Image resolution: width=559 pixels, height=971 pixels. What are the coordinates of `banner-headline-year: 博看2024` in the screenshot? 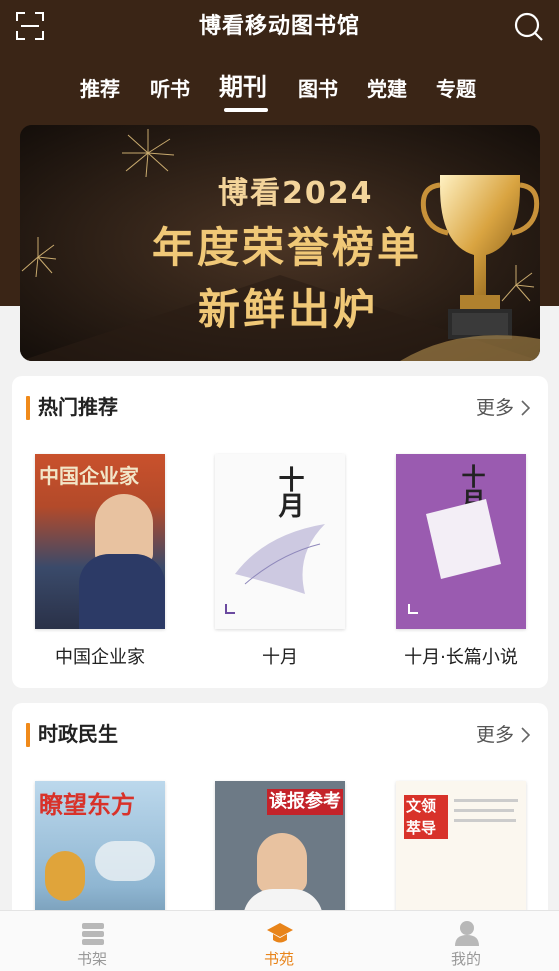 It's located at (296, 193).